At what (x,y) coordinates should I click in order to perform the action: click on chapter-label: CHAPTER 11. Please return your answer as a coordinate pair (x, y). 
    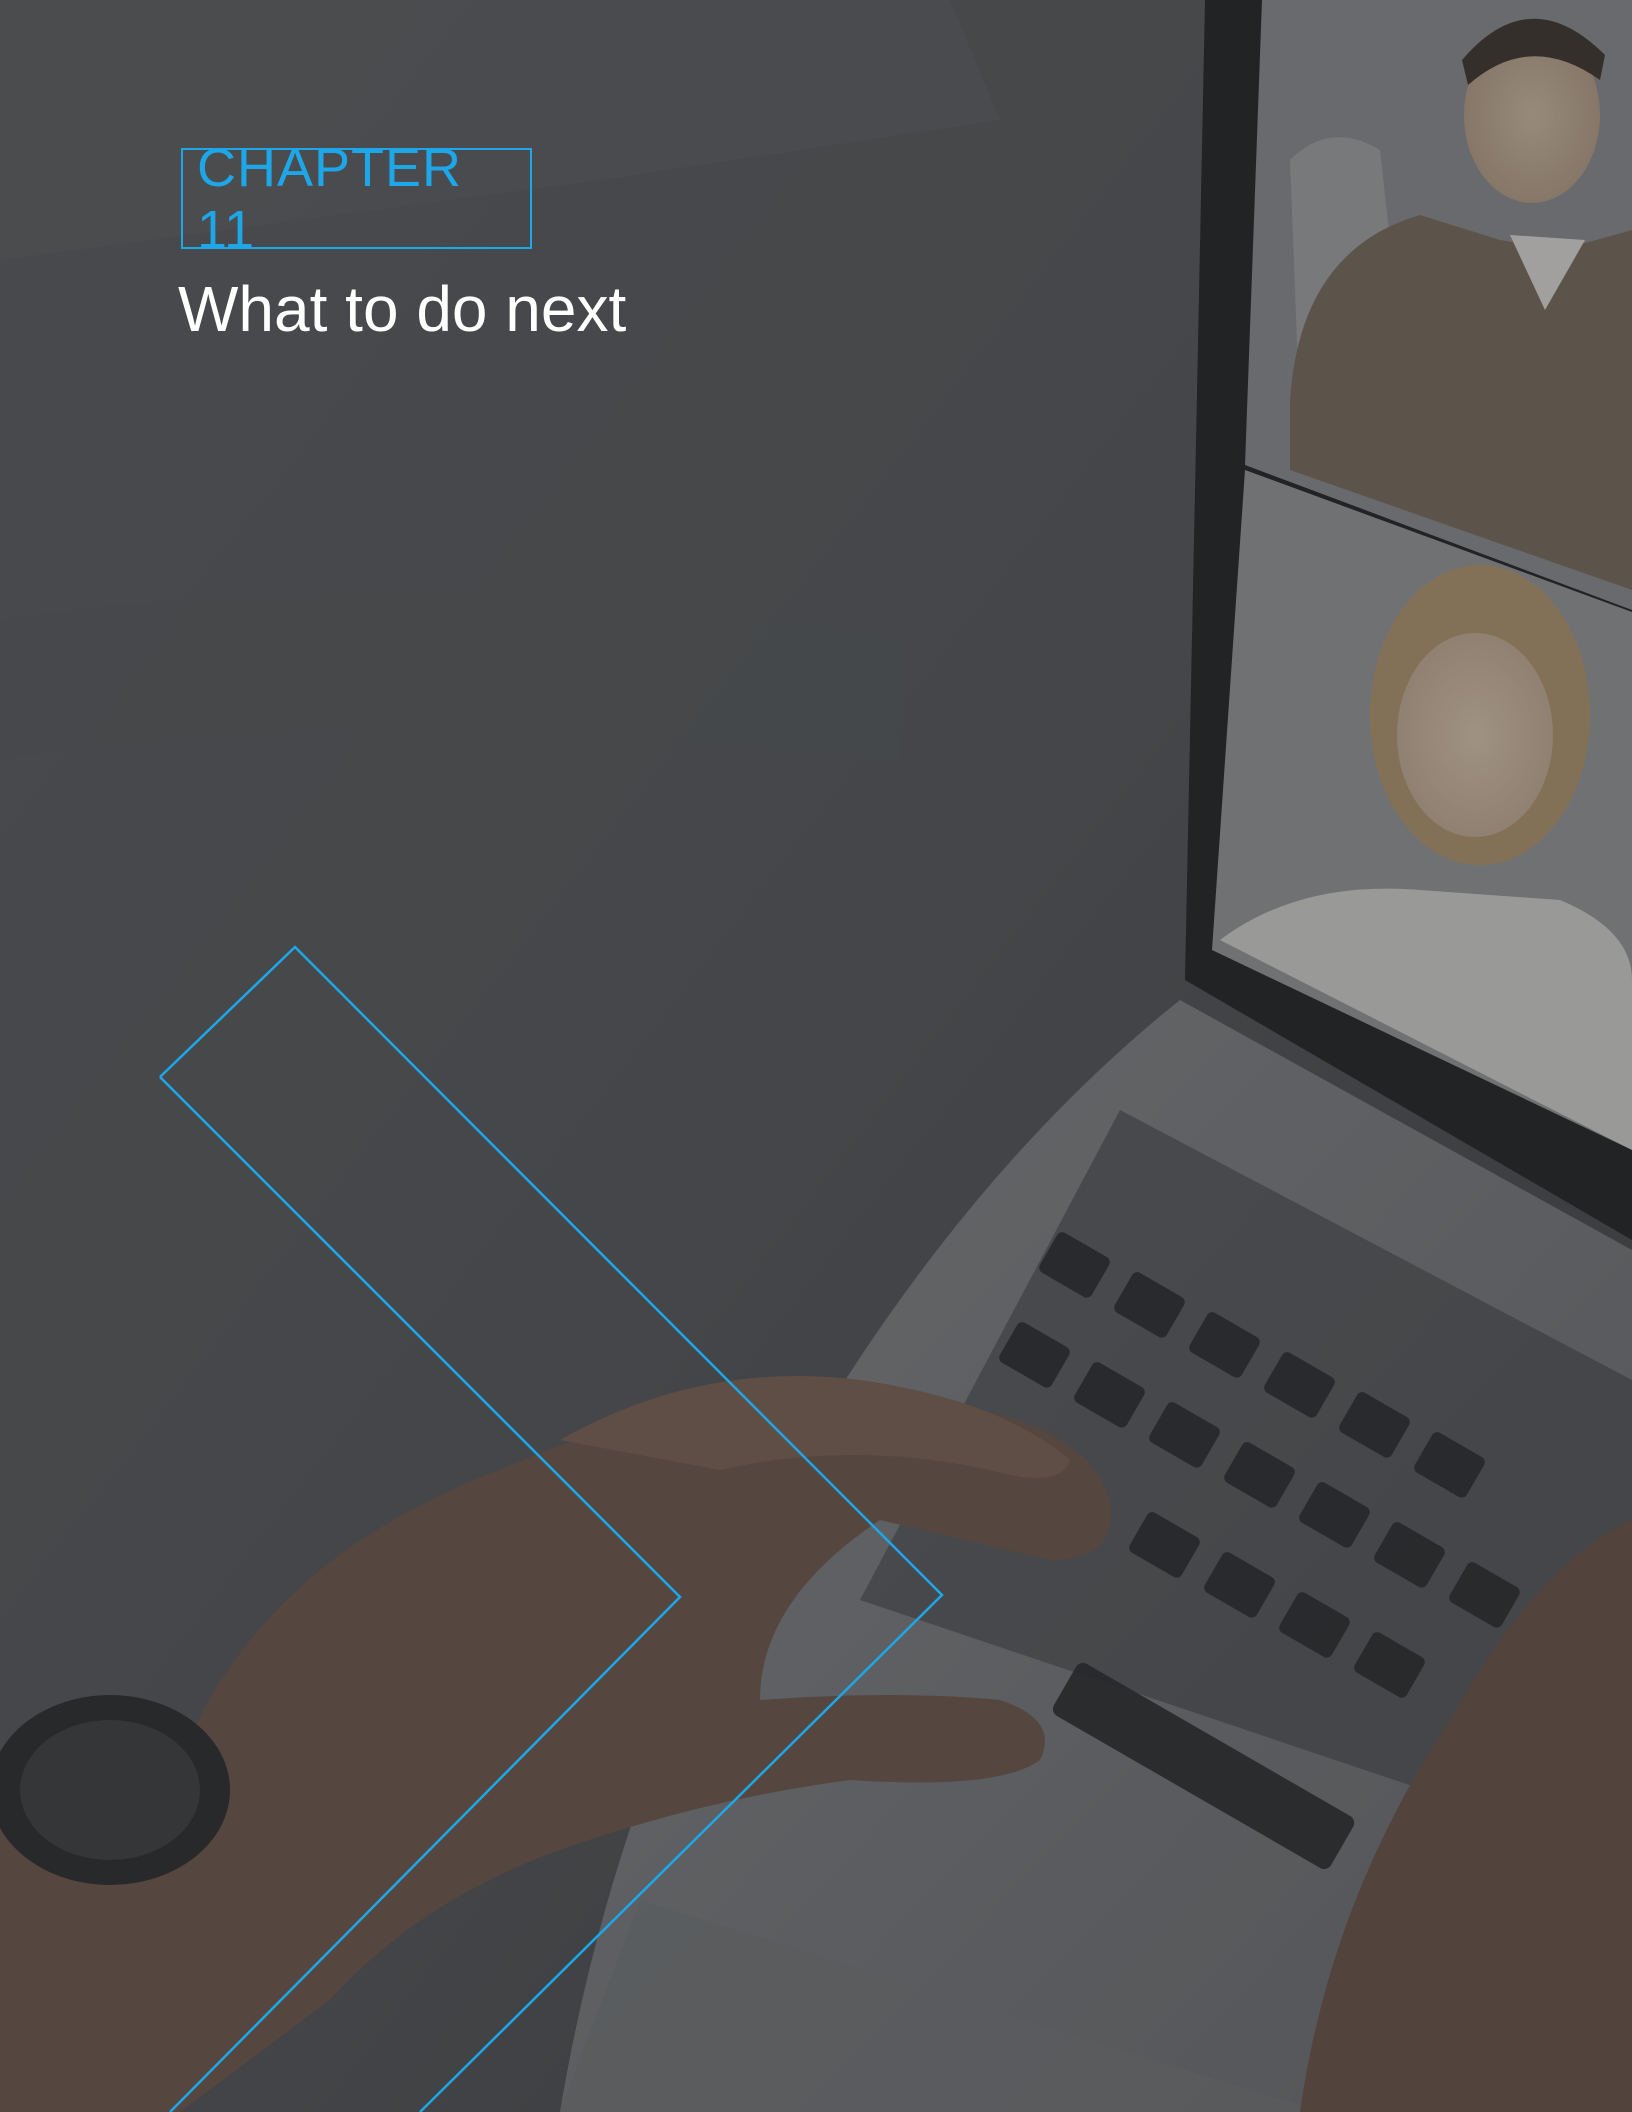
    Looking at the image, I should click on (356, 199).